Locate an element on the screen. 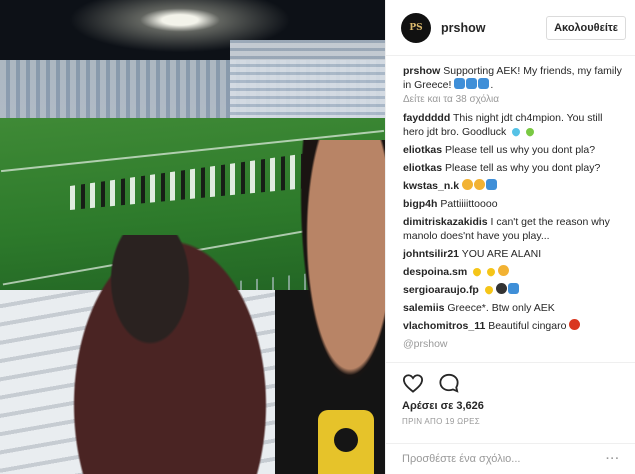 The width and height of the screenshot is (635, 474). post-timestamp: ΠΡΙΝ ΑΠΟ 19 ΩΡΕΣ is located at coordinates (441, 421).